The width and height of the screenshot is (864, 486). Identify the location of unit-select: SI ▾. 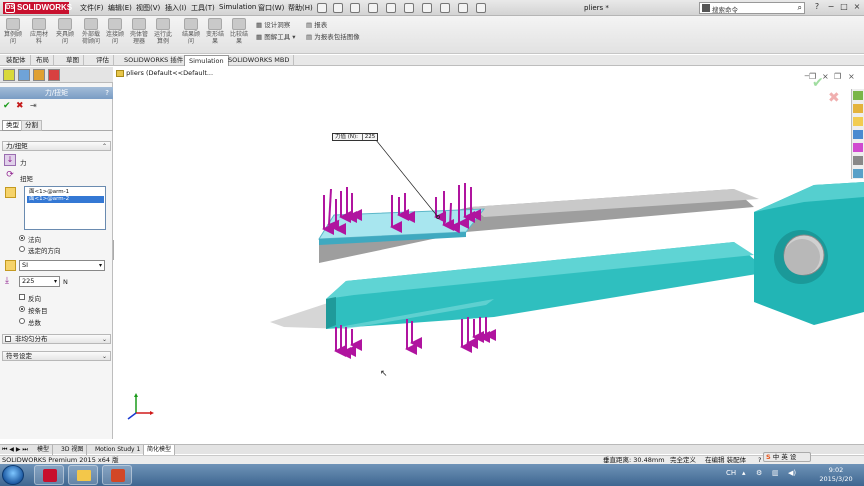
(62, 265).